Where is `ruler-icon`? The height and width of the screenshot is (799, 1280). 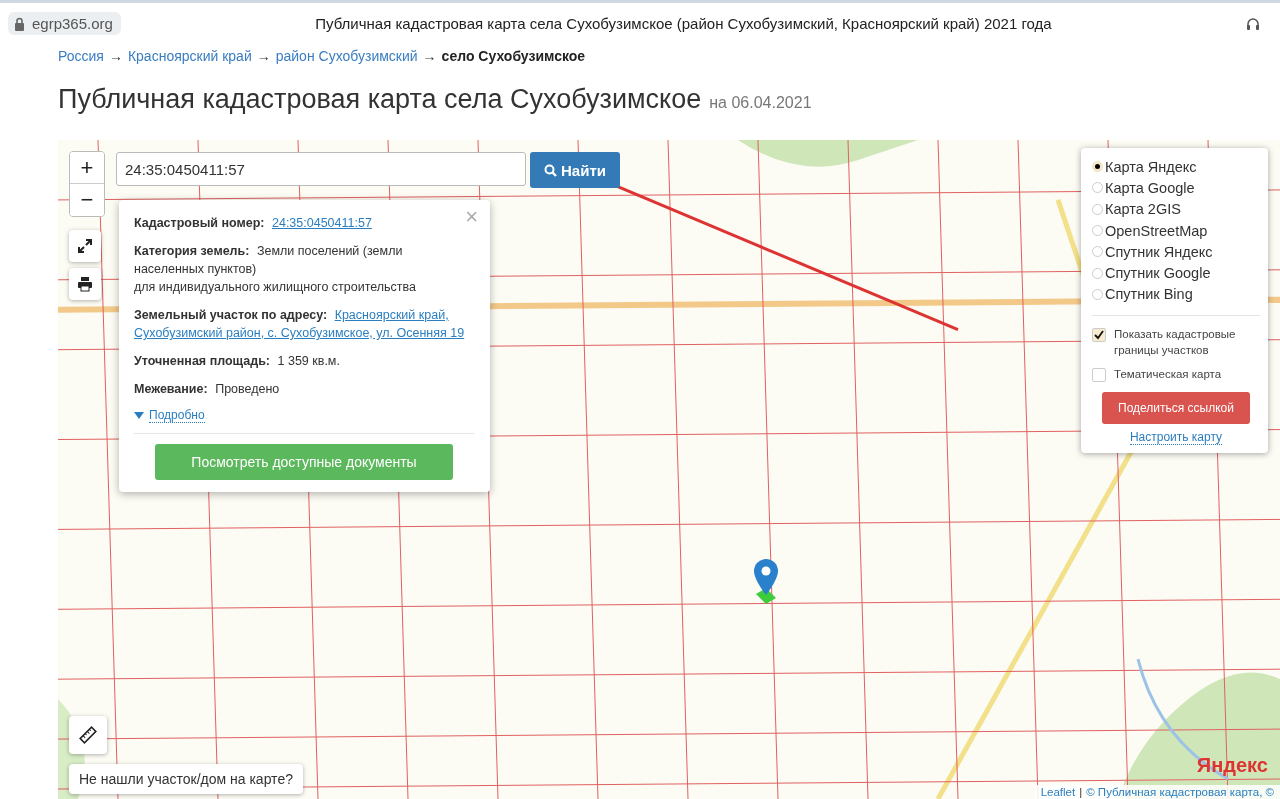 ruler-icon is located at coordinates (88, 735).